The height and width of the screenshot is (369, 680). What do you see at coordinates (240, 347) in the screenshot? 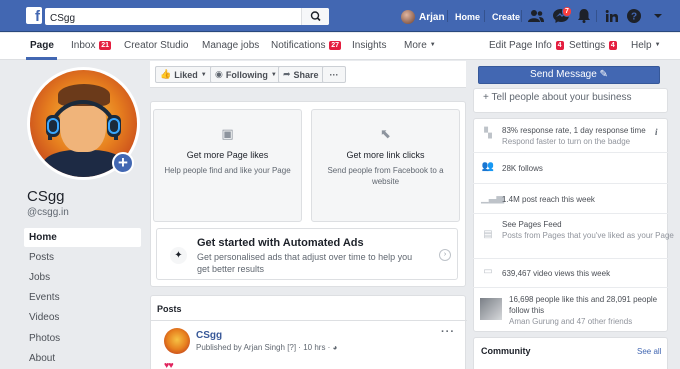
I see `post-publisher: Published by Arjan Singh` at bounding box center [240, 347].